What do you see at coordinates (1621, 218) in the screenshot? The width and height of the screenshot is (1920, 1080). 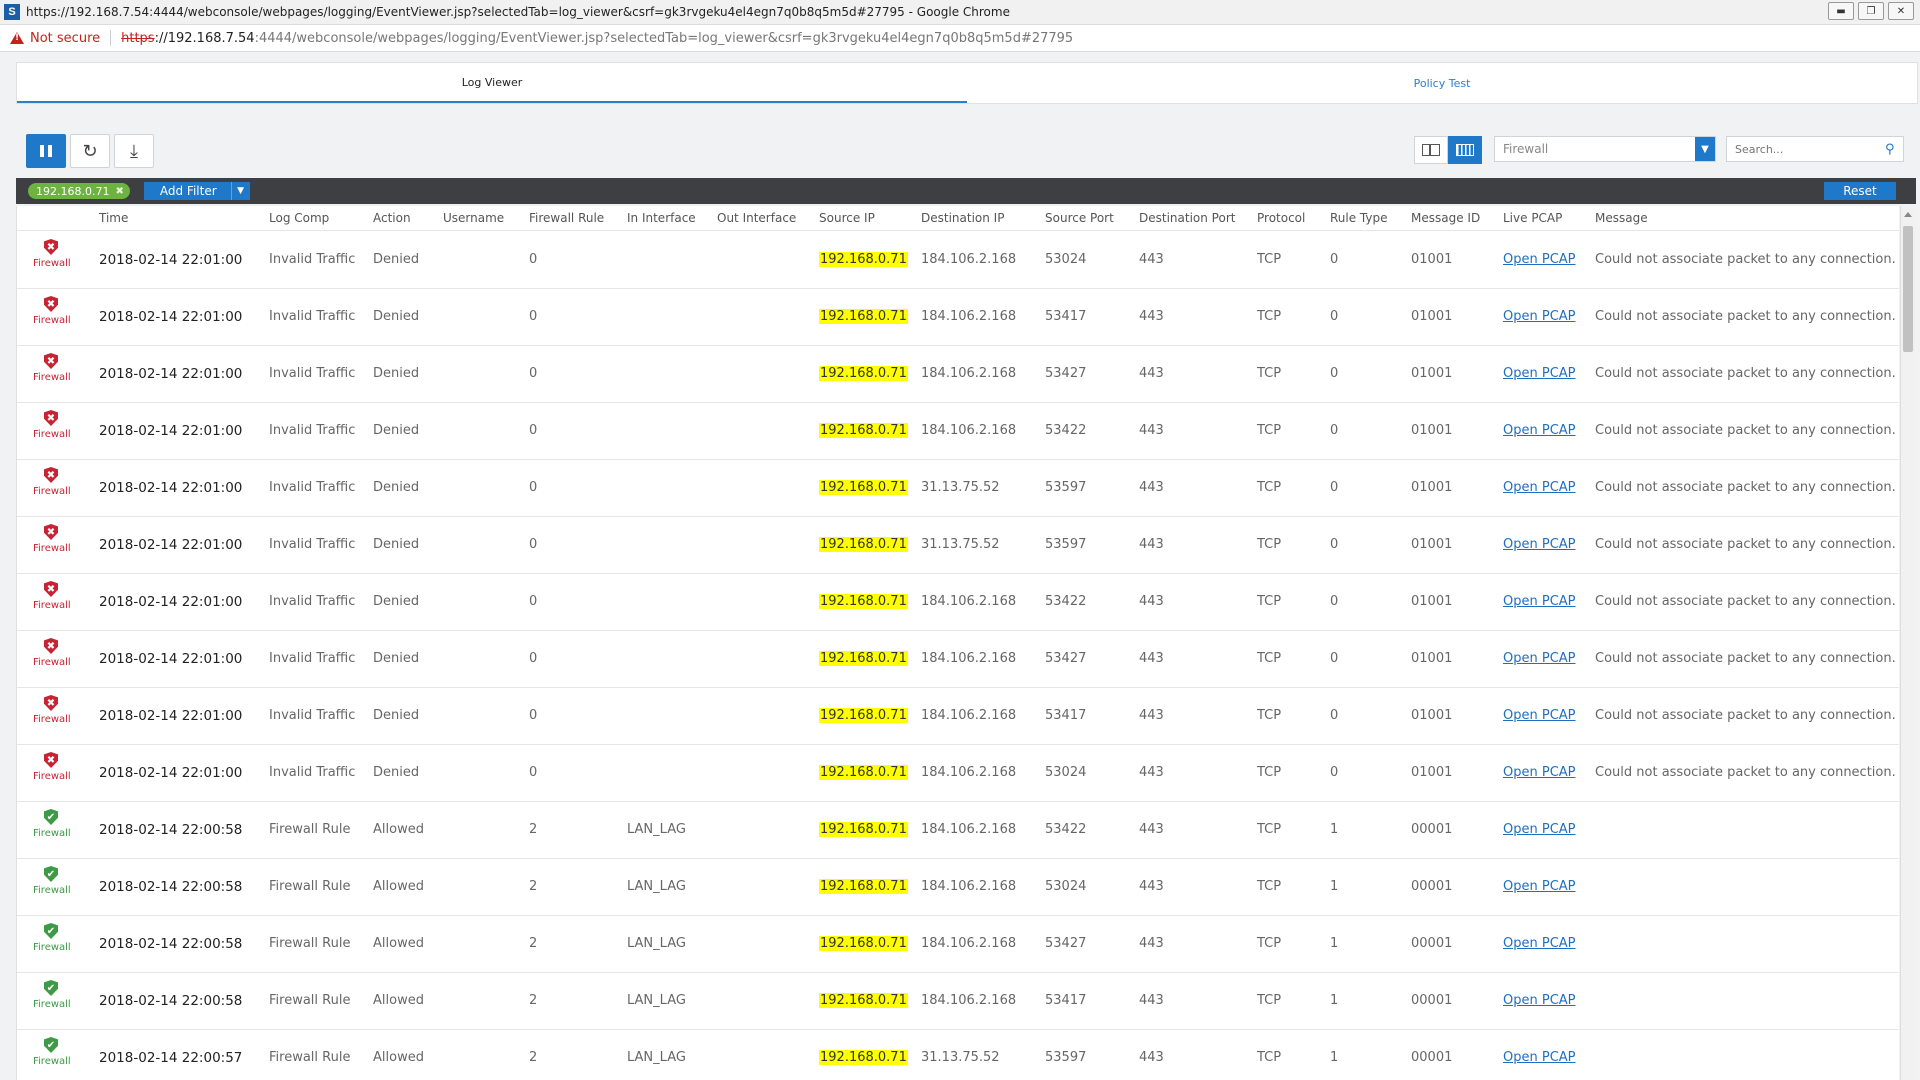 I see `col-message: Message` at bounding box center [1621, 218].